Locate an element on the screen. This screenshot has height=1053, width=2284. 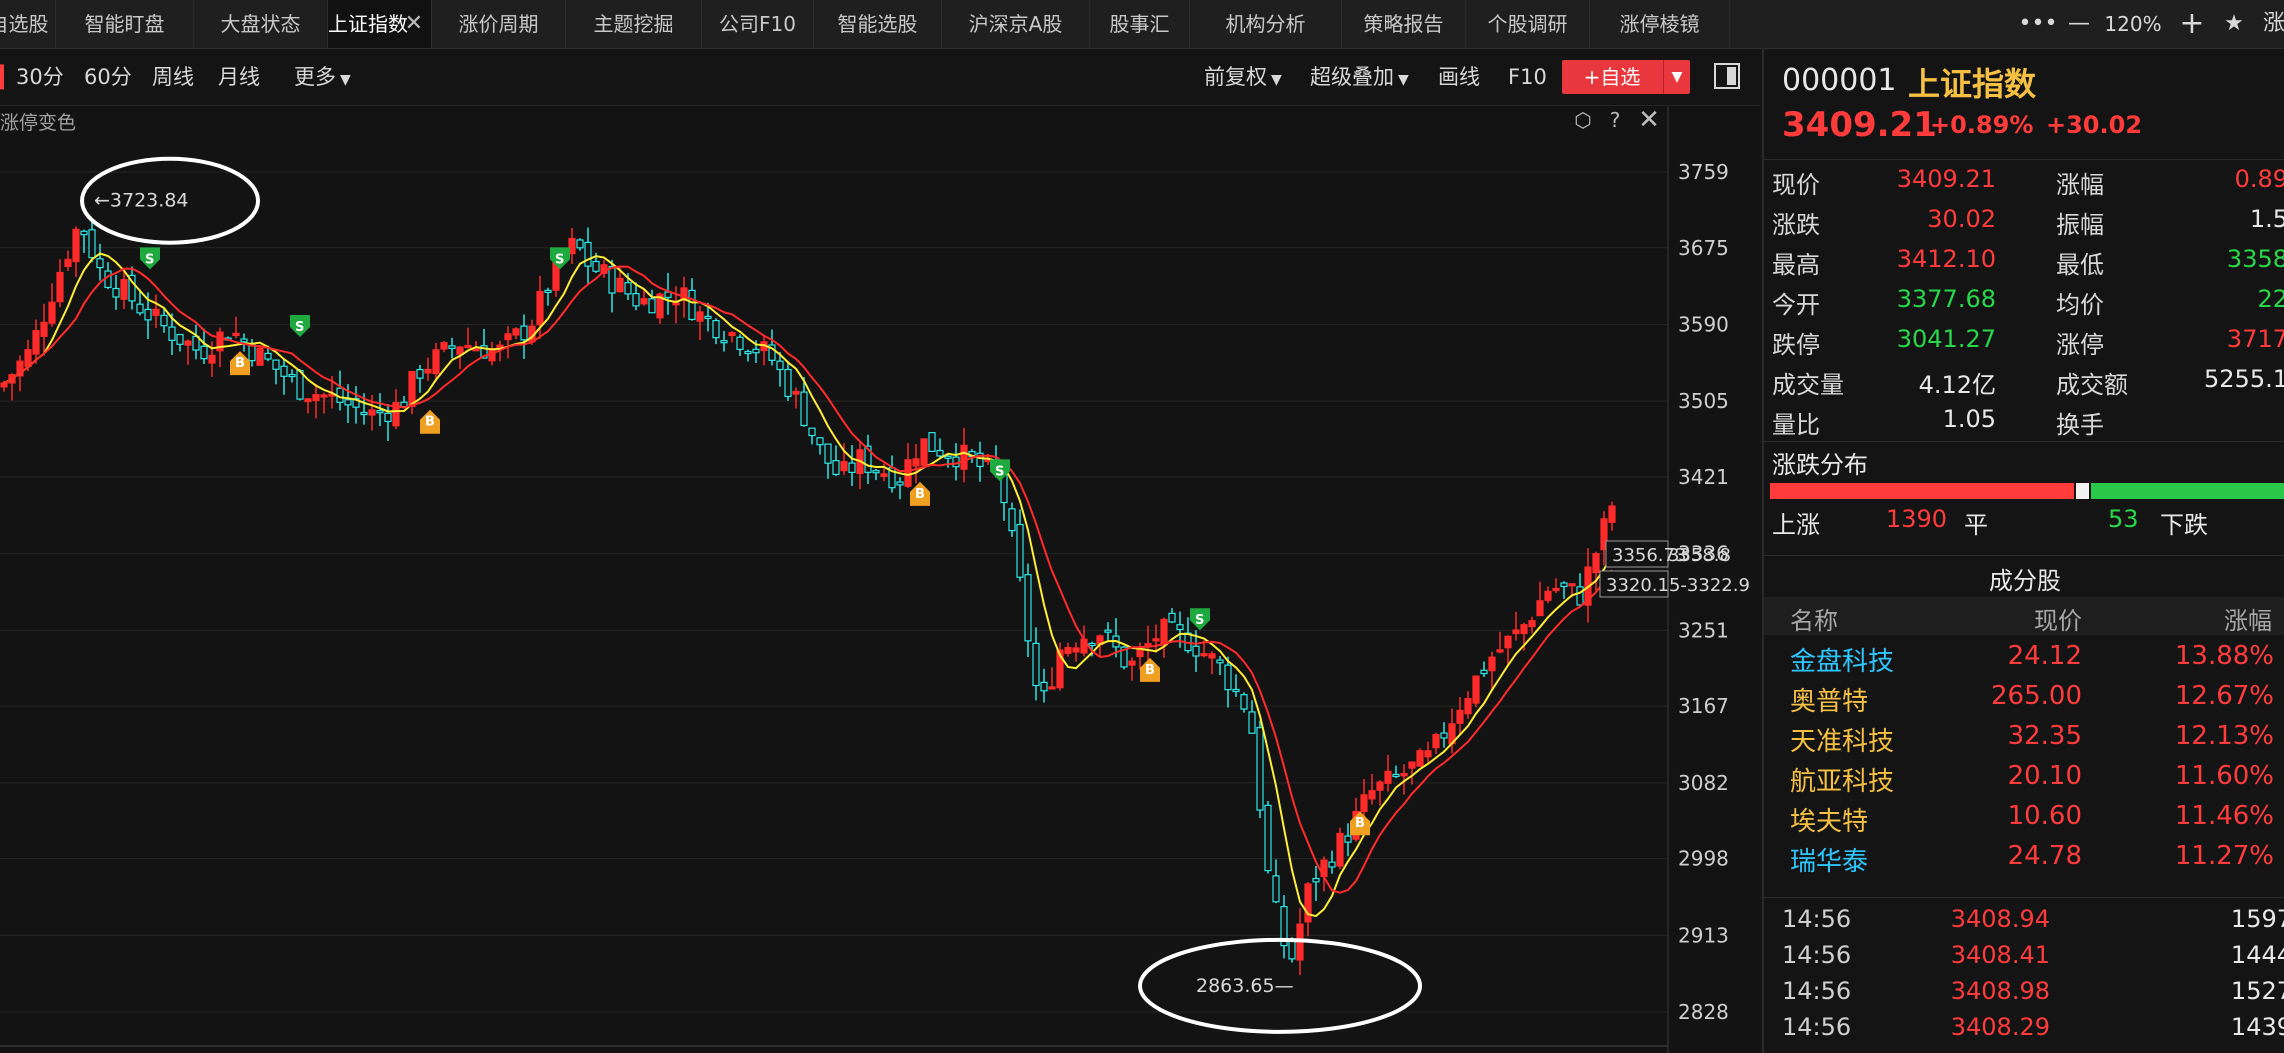
tab-label: 智能选股 is located at coordinates (877, 24).